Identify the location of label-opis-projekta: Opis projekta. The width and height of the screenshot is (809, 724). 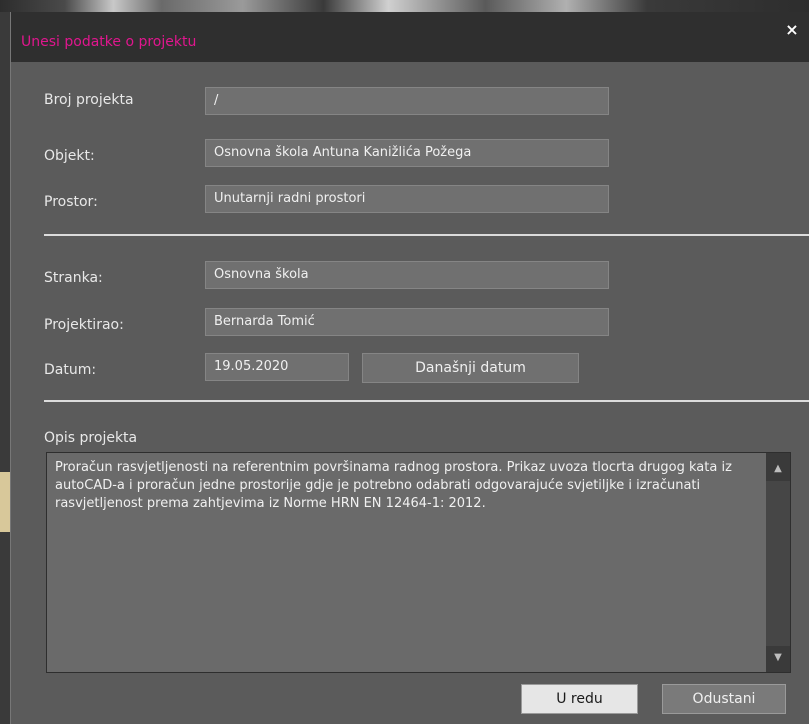
(91, 438).